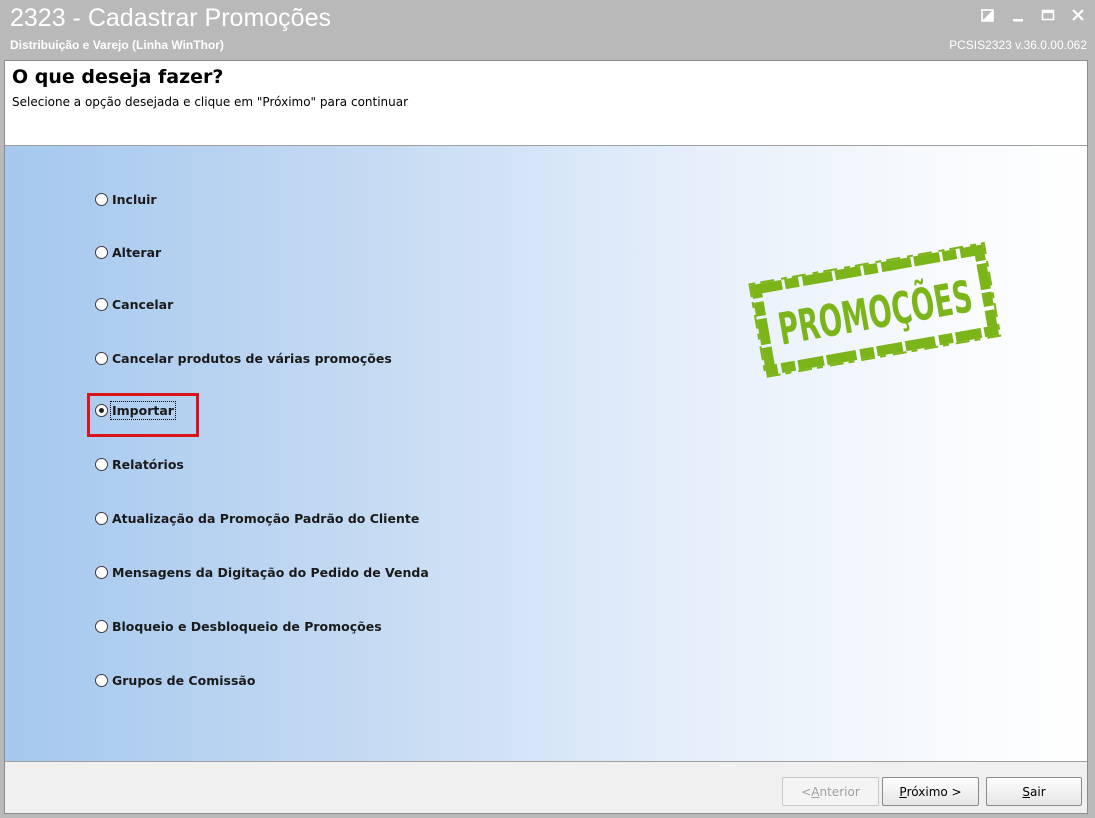 The image size is (1095, 818). What do you see at coordinates (1018, 15) in the screenshot?
I see `minimize-button` at bounding box center [1018, 15].